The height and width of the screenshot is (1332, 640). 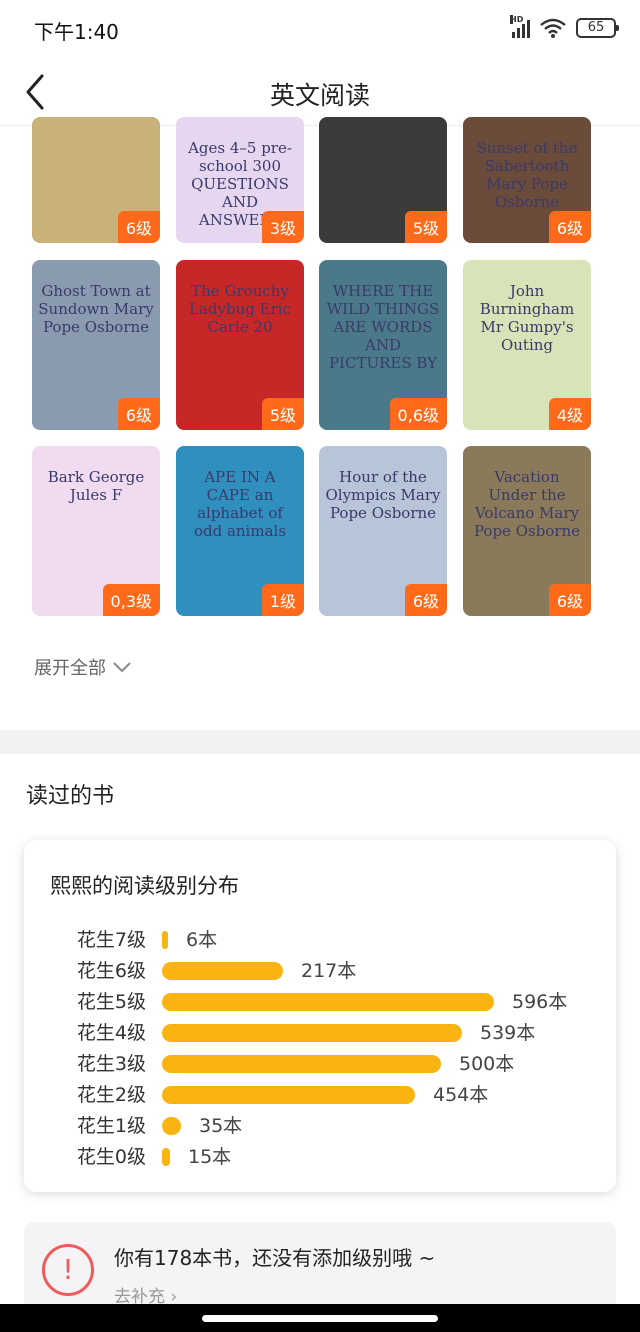 What do you see at coordinates (221, 1126) in the screenshot?
I see `level-count: 35本` at bounding box center [221, 1126].